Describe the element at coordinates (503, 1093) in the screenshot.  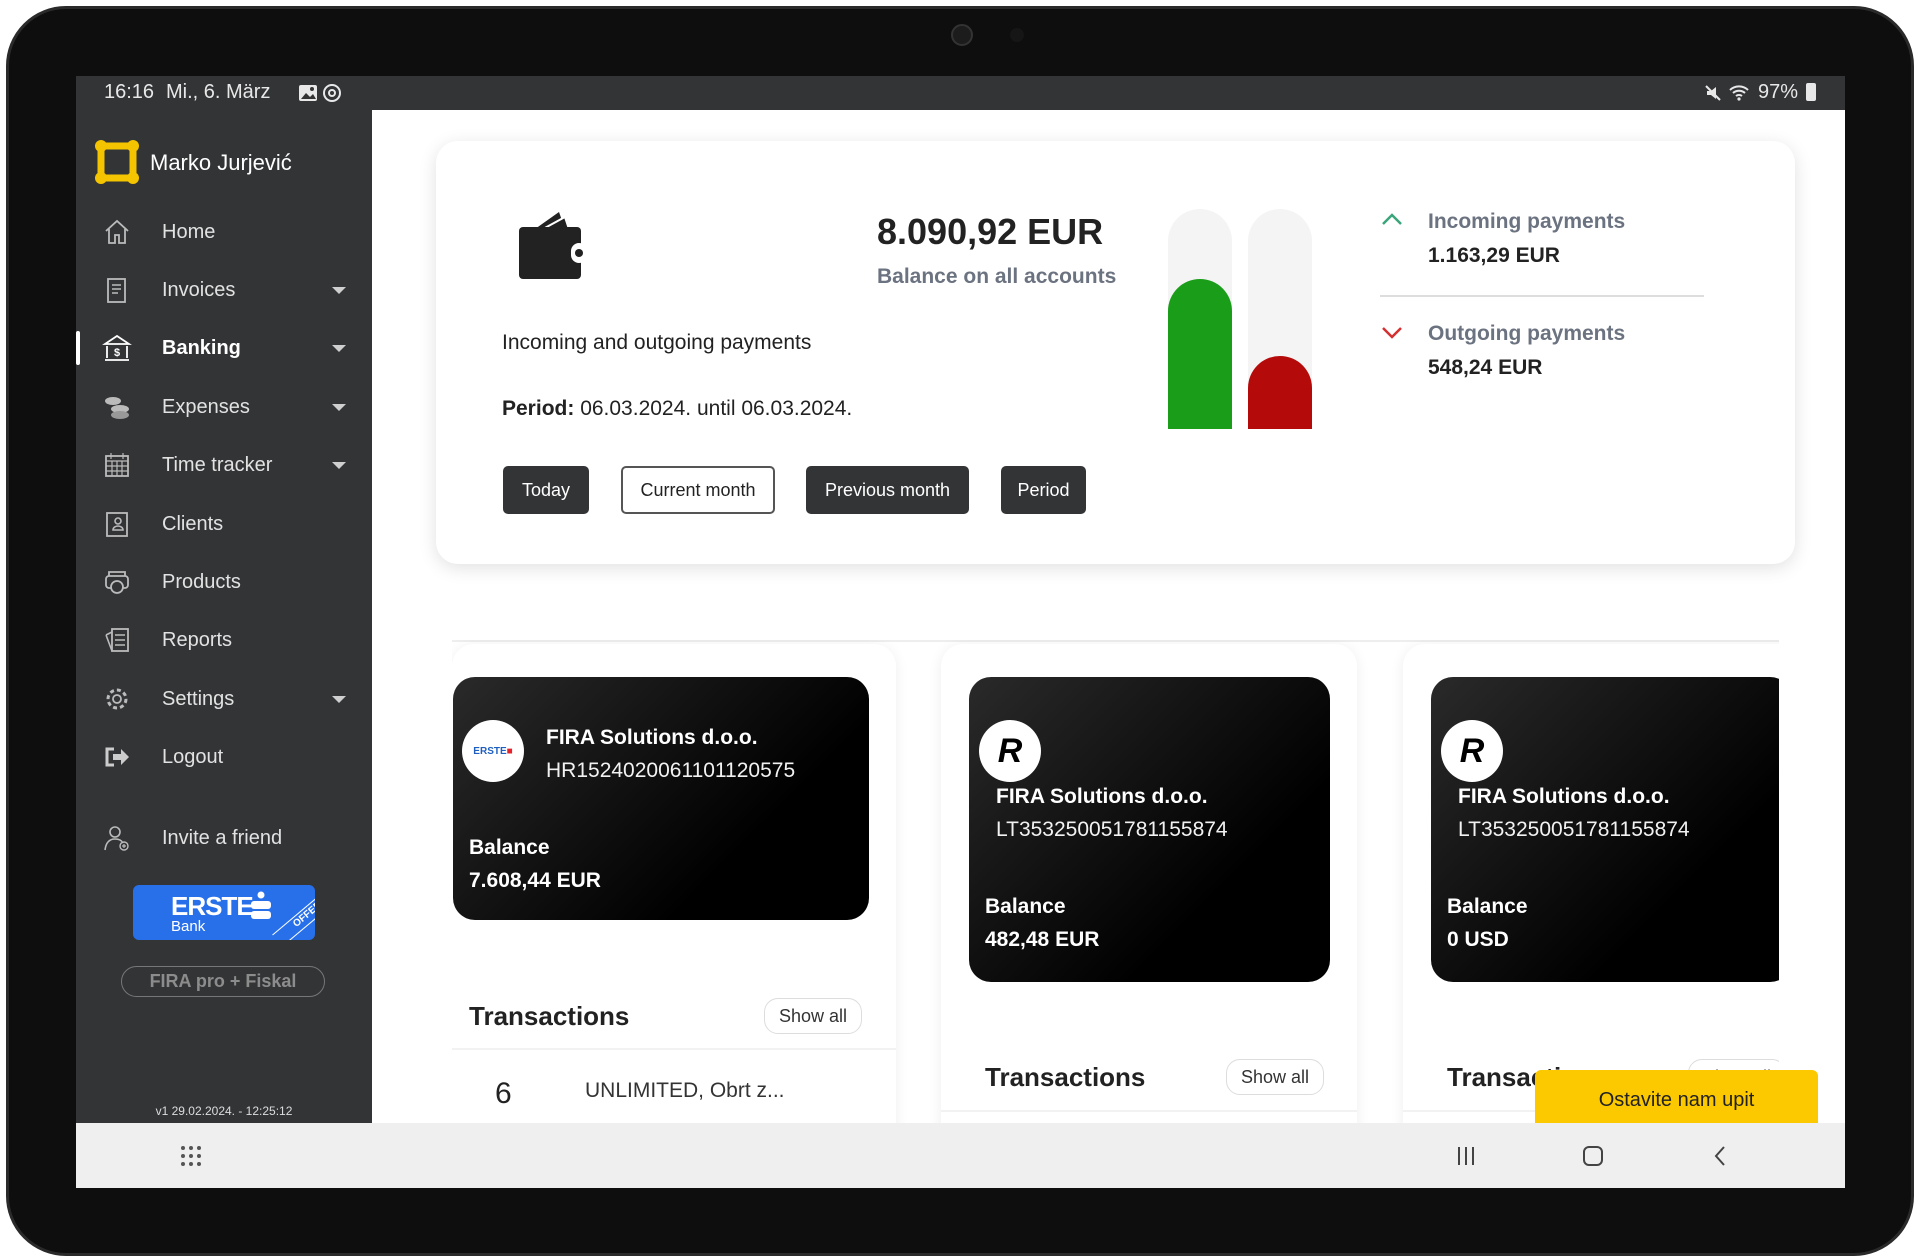
I see `transaction-day: 6` at that location.